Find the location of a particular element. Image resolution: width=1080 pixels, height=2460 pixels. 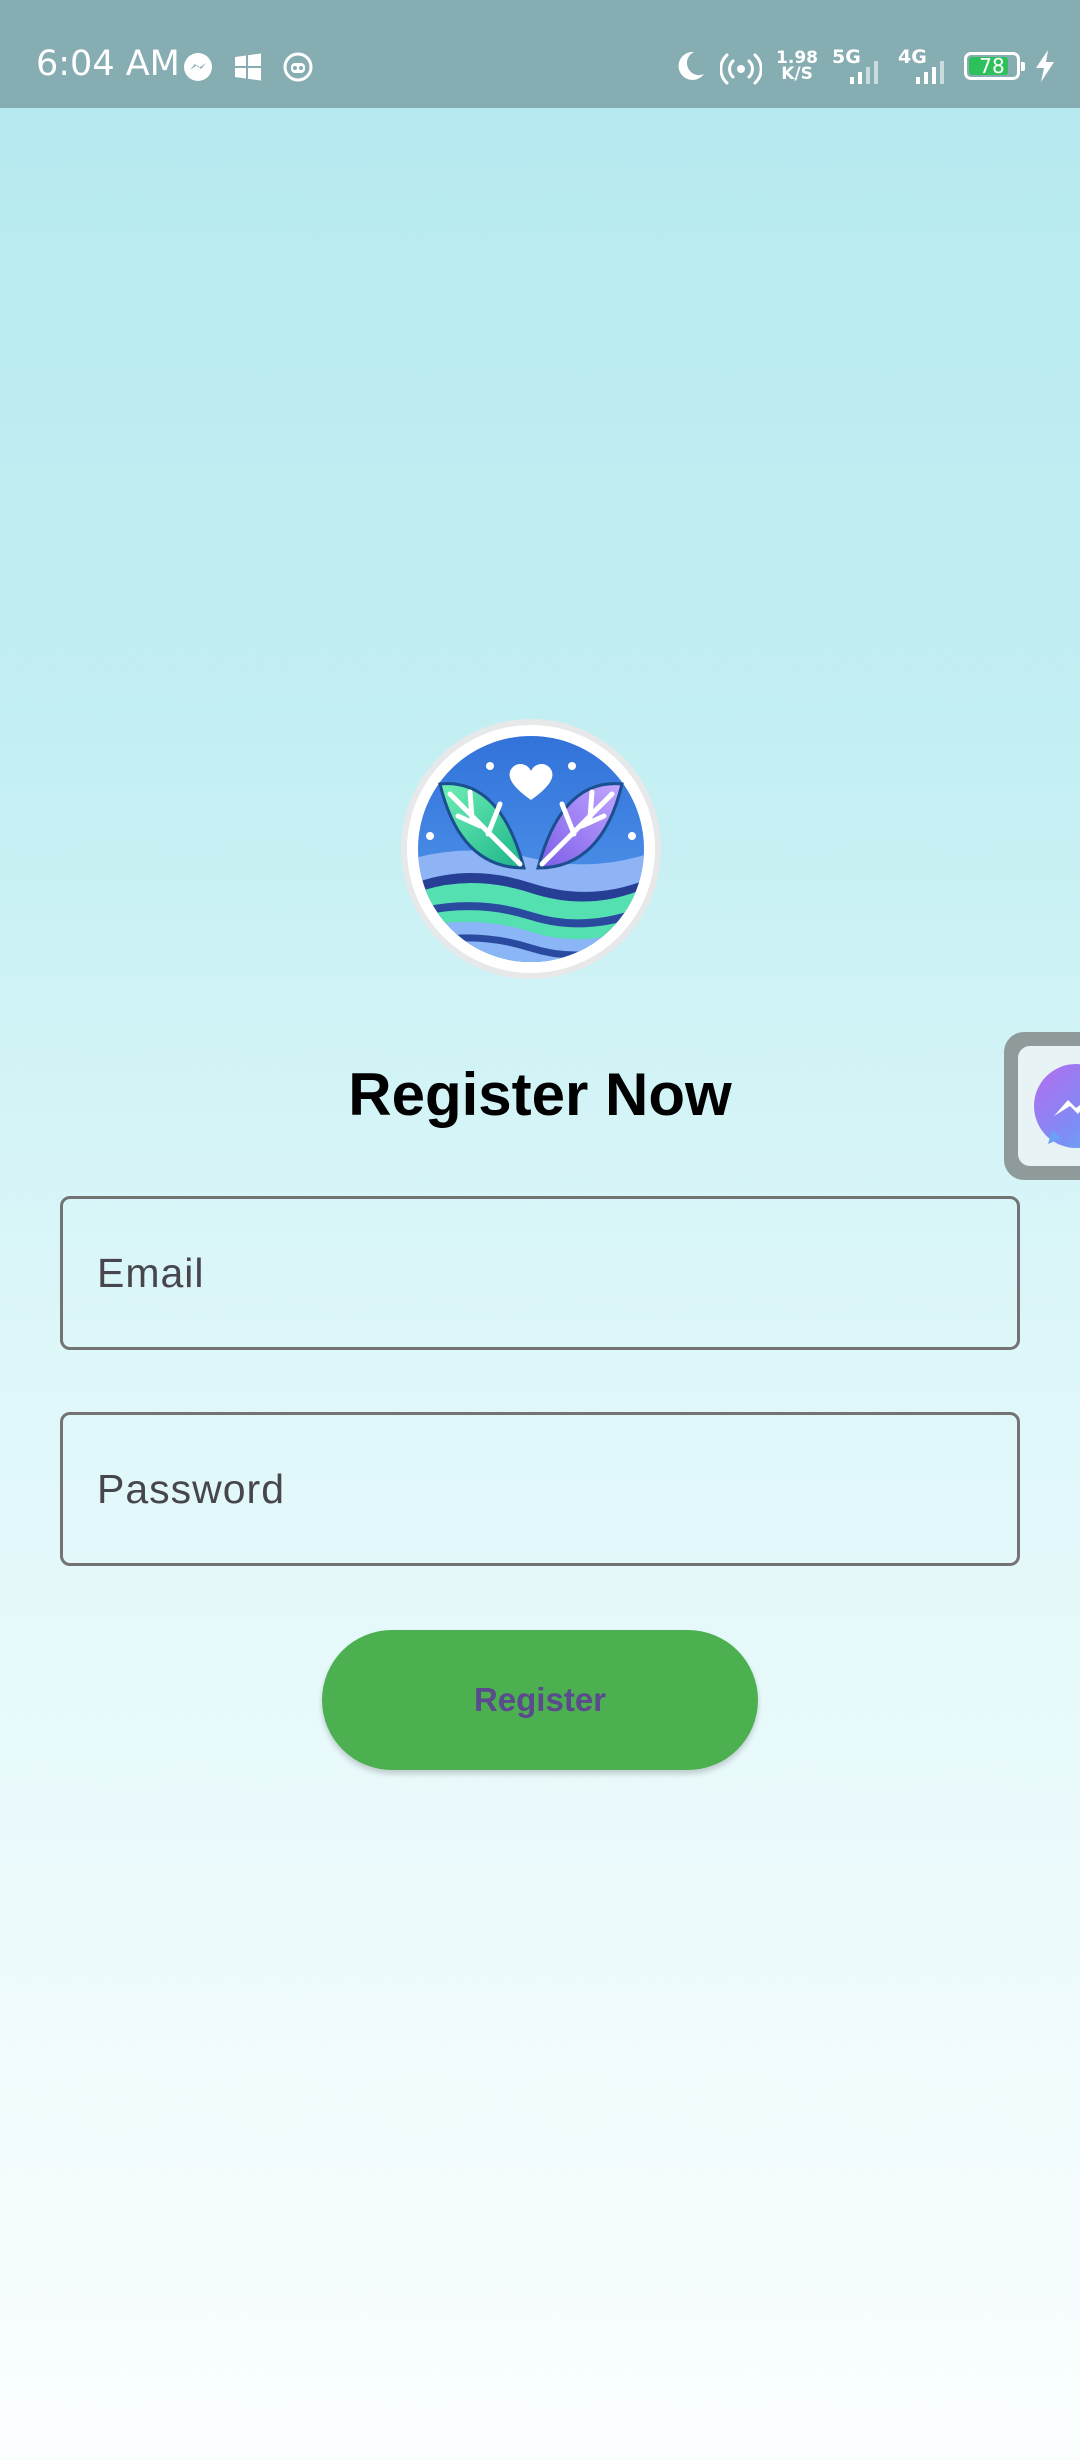

hotspot-icon is located at coordinates (741, 69).